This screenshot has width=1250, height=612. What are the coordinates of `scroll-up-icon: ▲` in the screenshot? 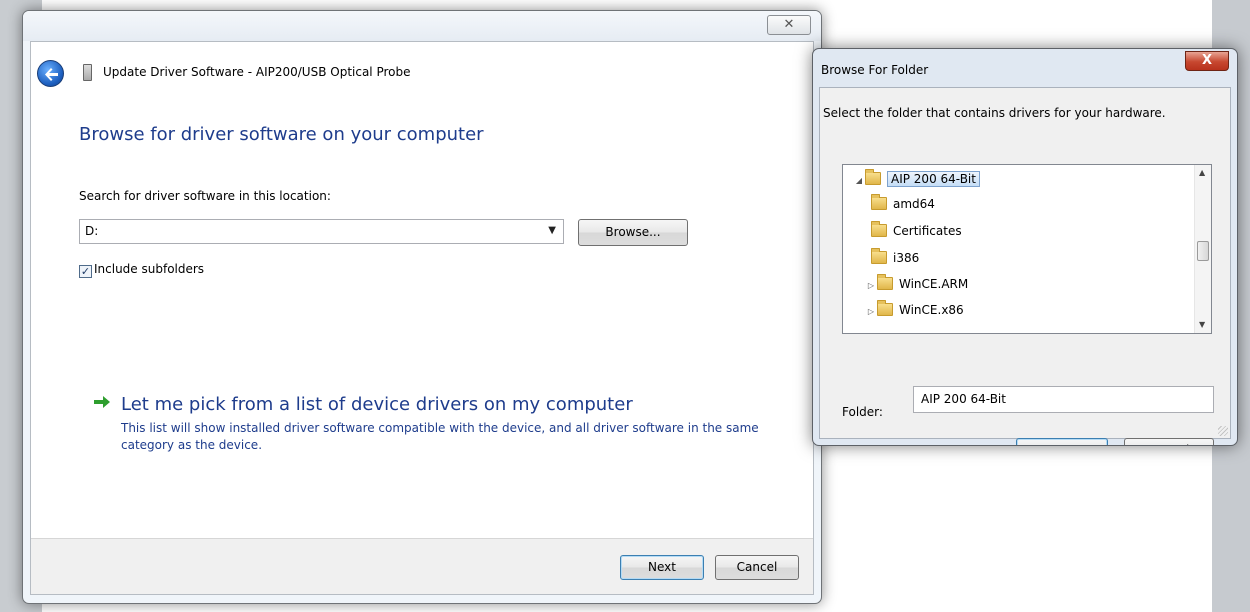 It's located at (1202, 172).